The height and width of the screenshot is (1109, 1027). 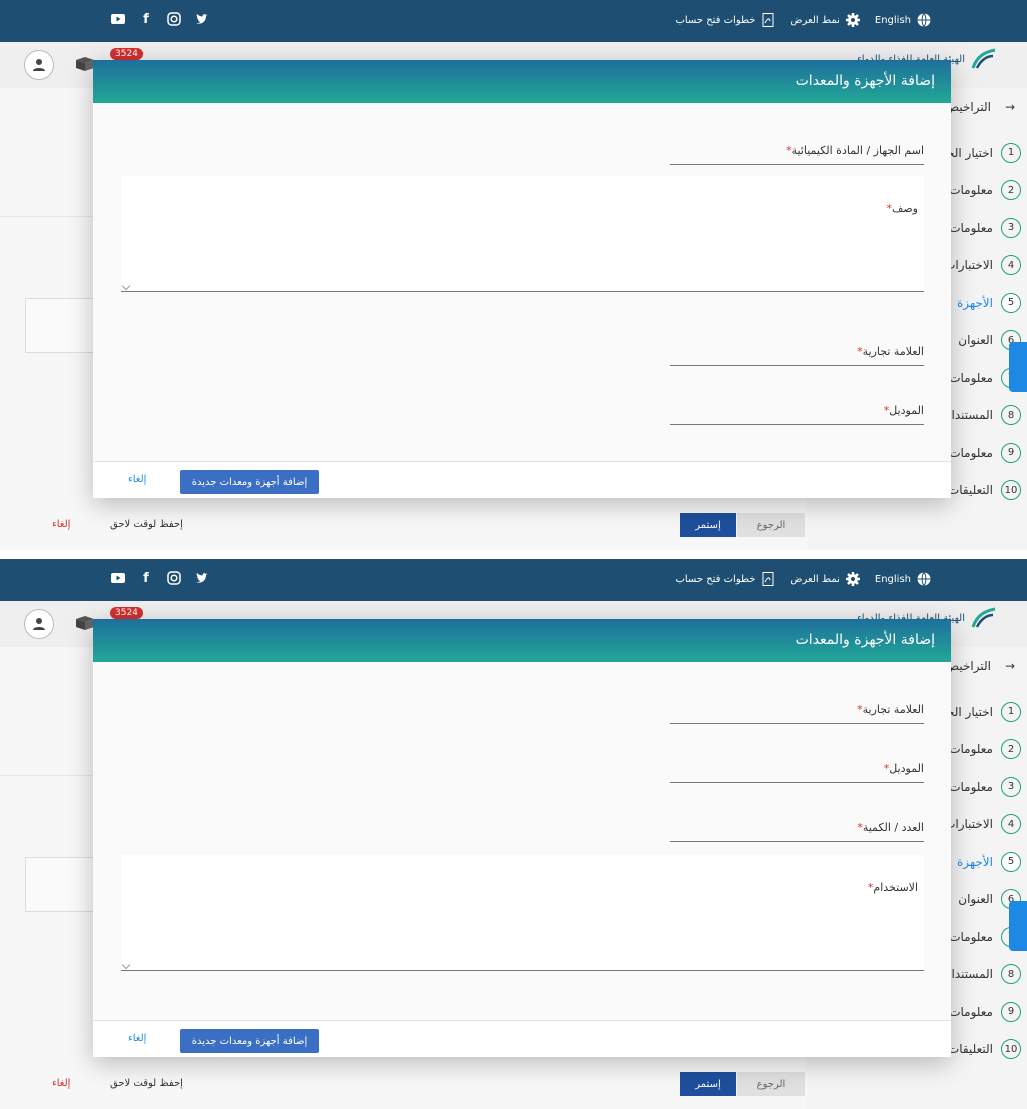 I want to click on modal-header: إضافة الأجهزة والمعدات, so click(x=522, y=81).